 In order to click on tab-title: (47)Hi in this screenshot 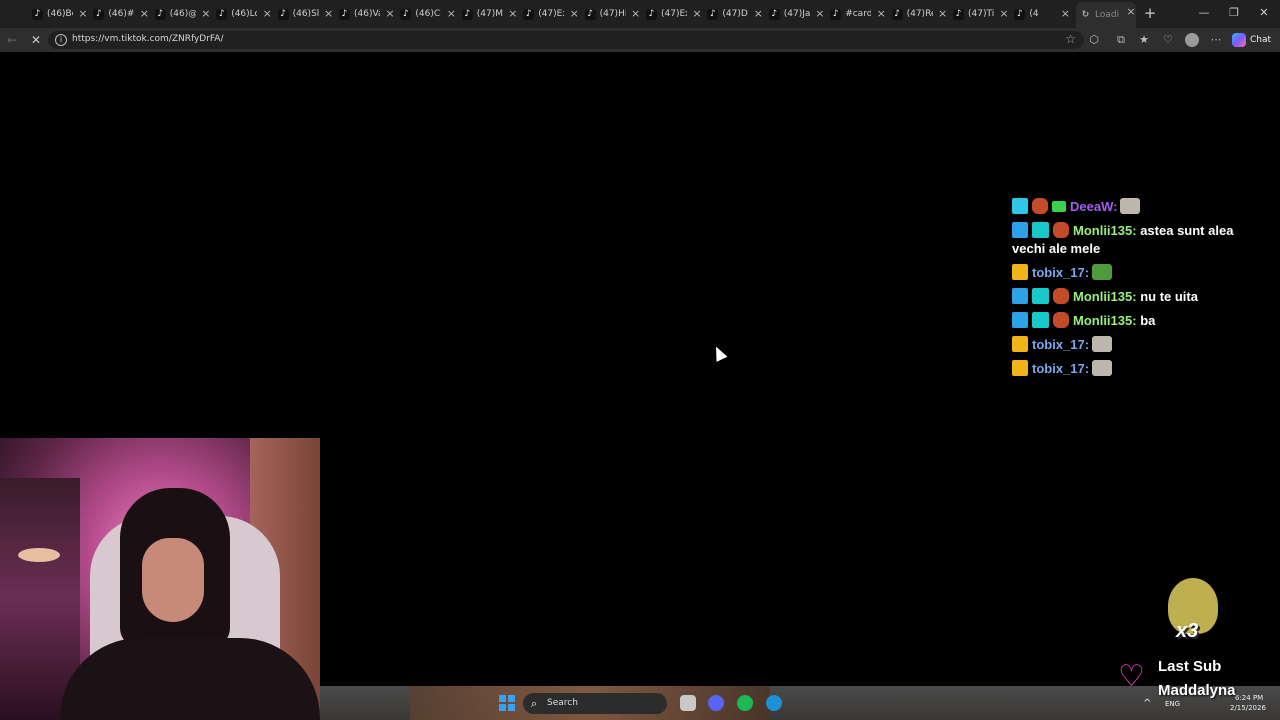, I will do `click(612, 14)`.